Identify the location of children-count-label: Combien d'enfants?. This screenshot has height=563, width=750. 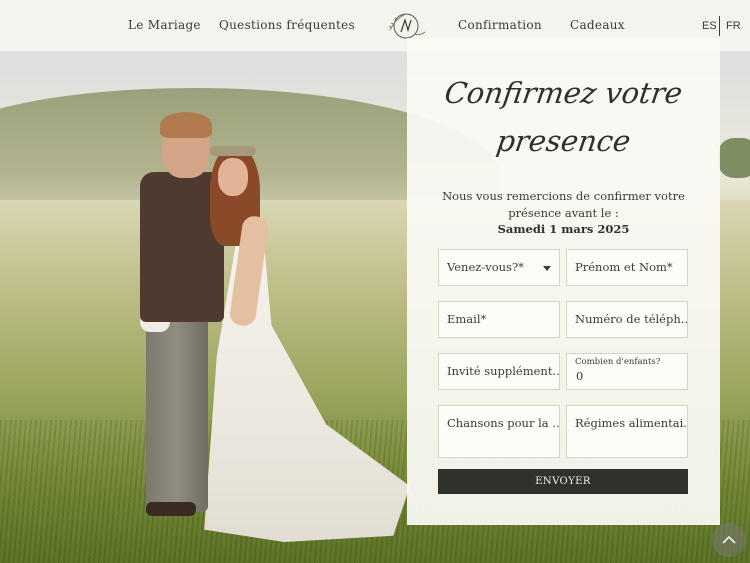
(618, 362).